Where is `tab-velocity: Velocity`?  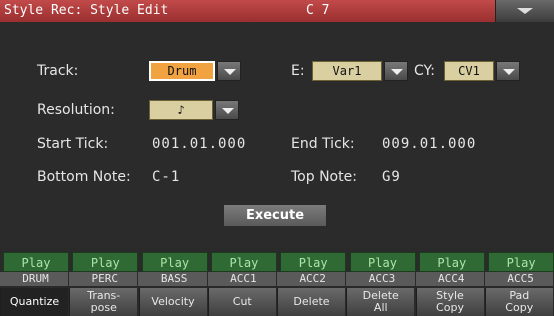
tab-velocity: Velocity is located at coordinates (172, 302).